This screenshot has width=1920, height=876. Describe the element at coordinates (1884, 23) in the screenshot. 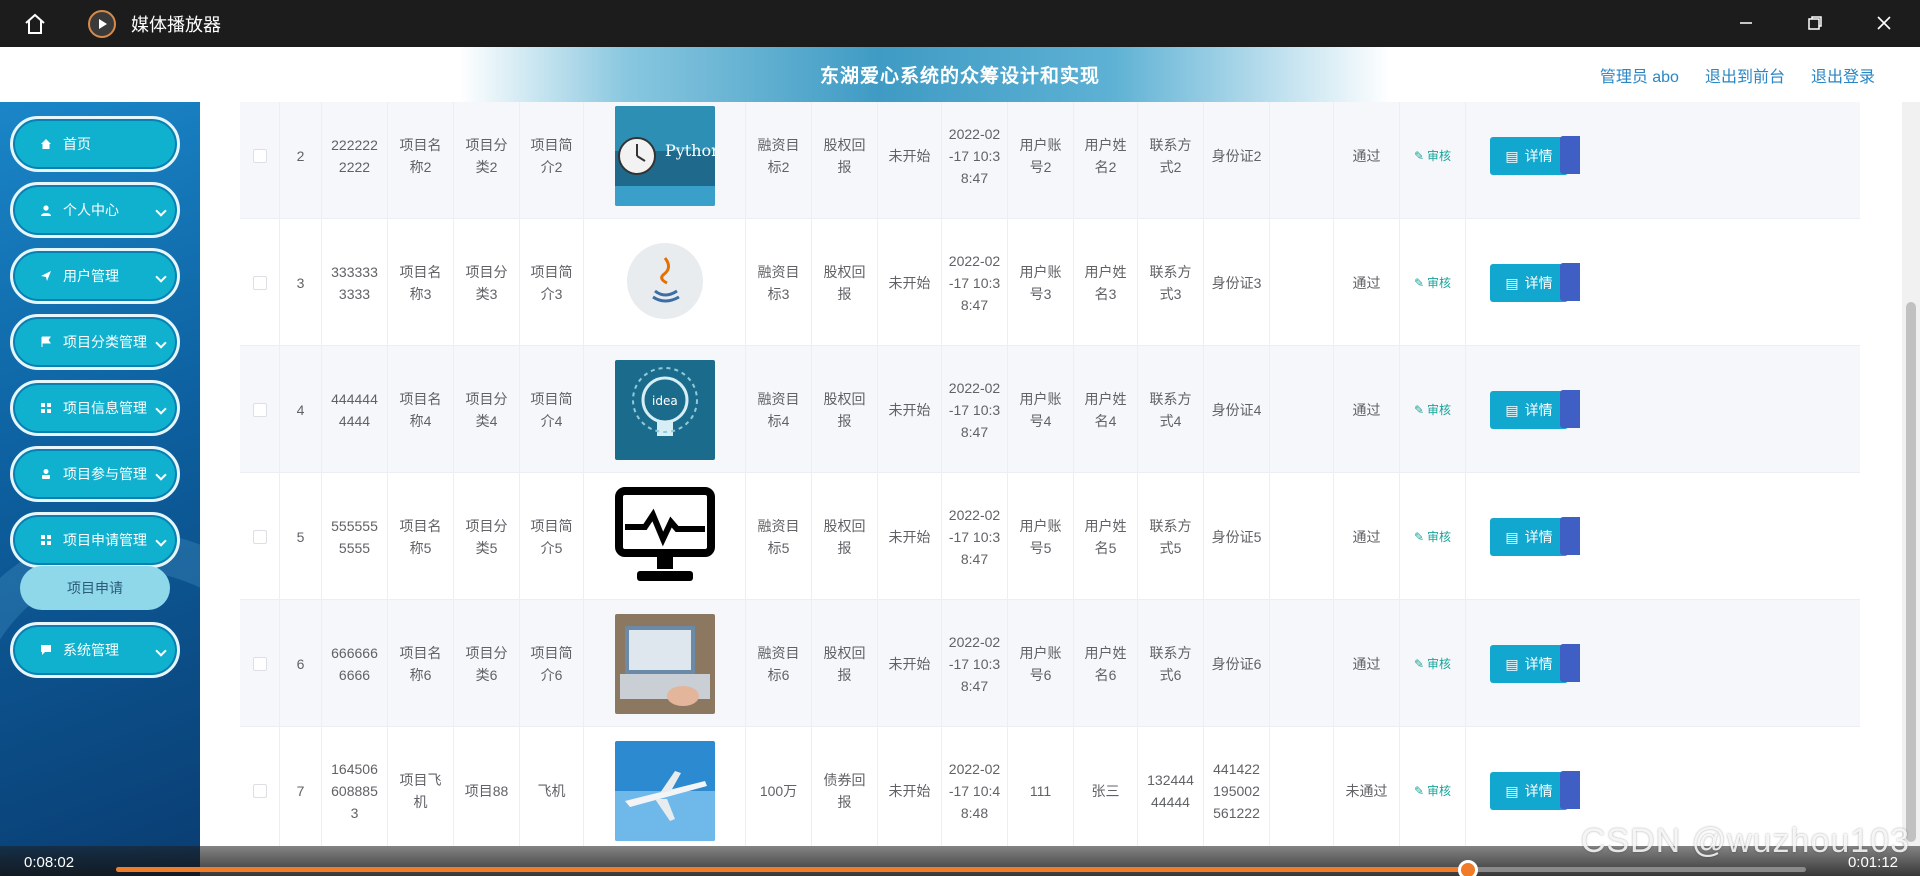

I see `close-icon` at that location.